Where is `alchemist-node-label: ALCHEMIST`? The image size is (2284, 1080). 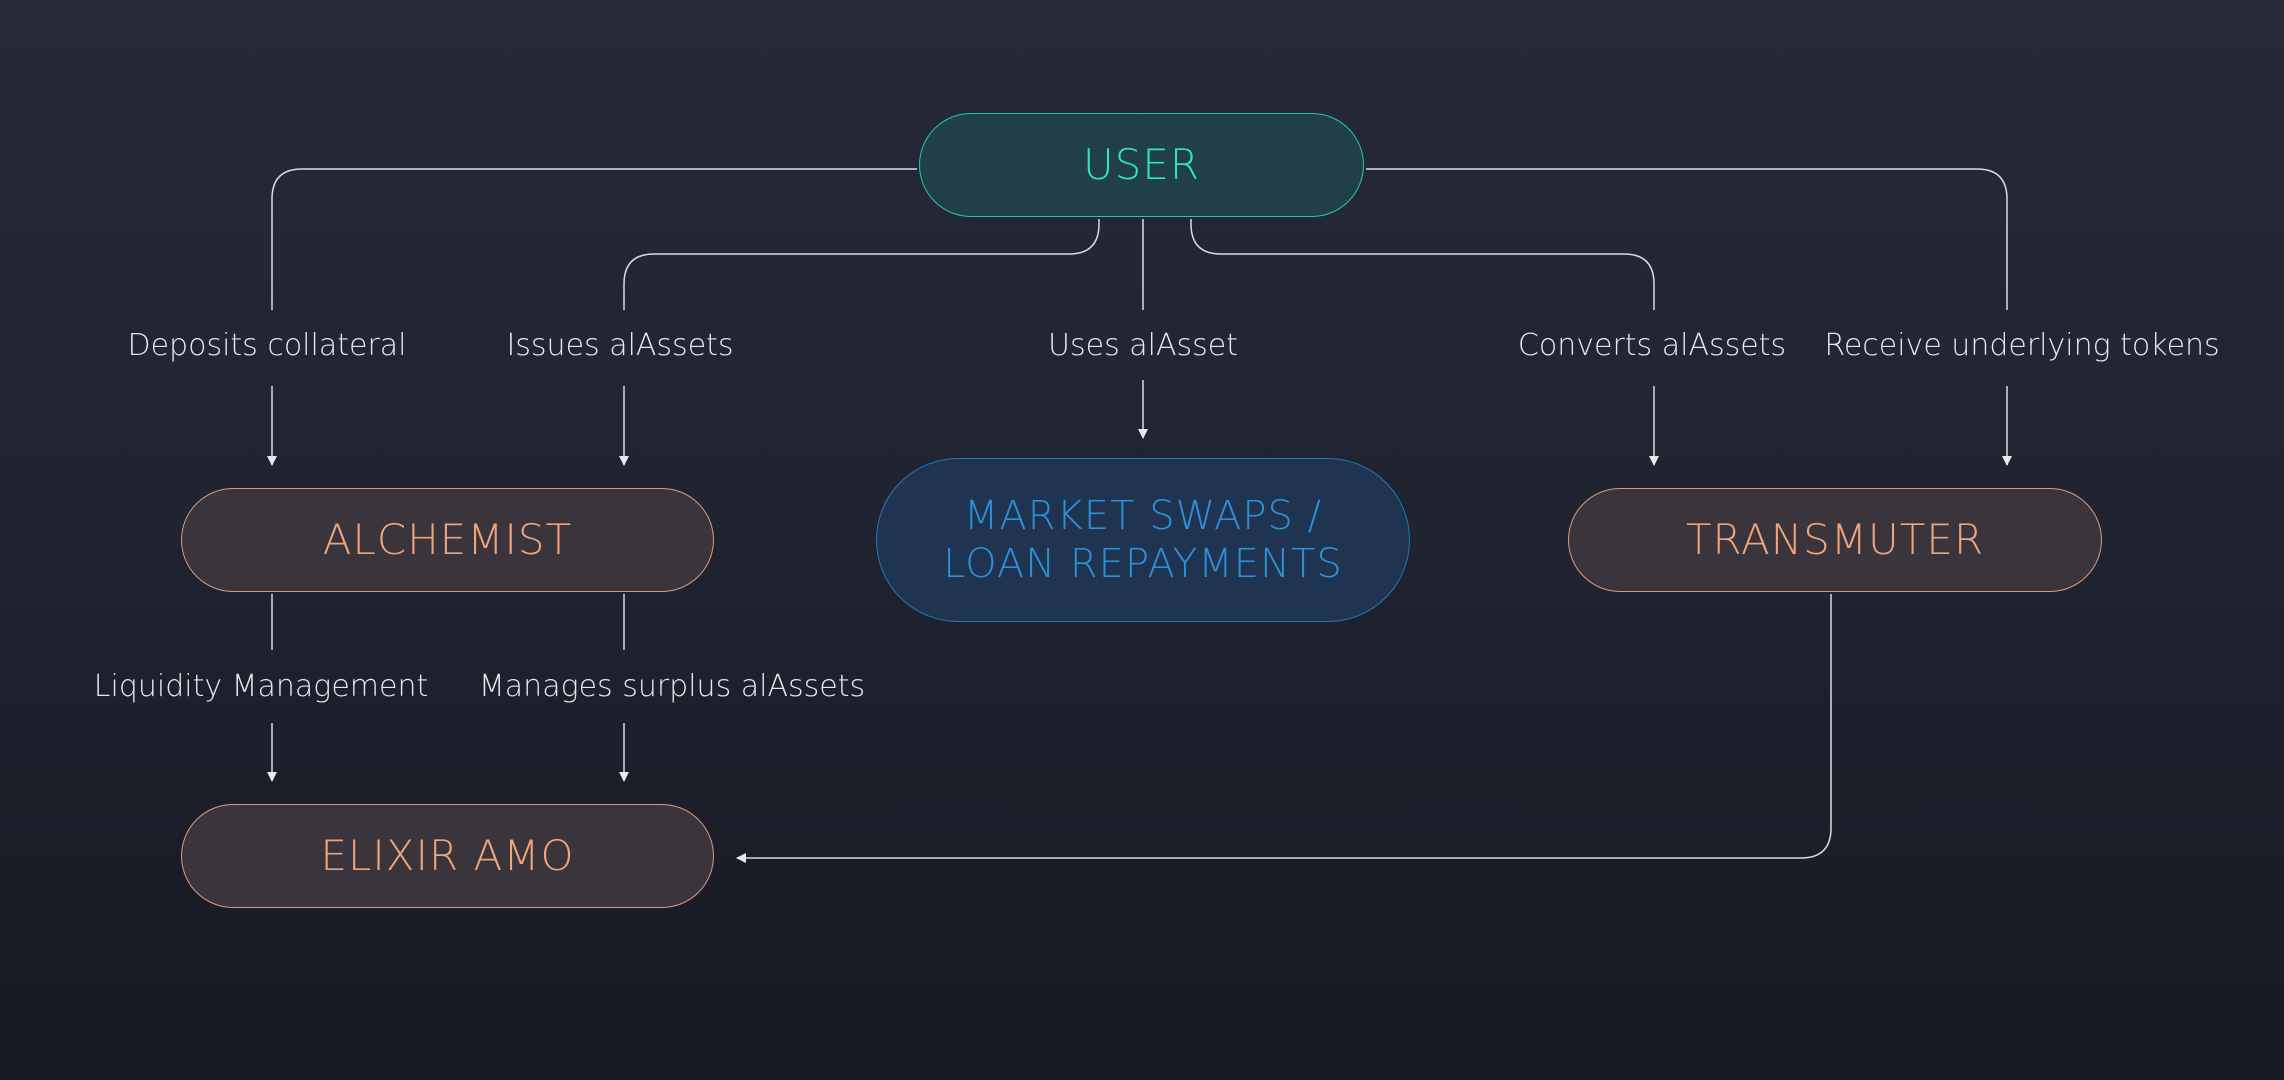 alchemist-node-label: ALCHEMIST is located at coordinates (447, 539).